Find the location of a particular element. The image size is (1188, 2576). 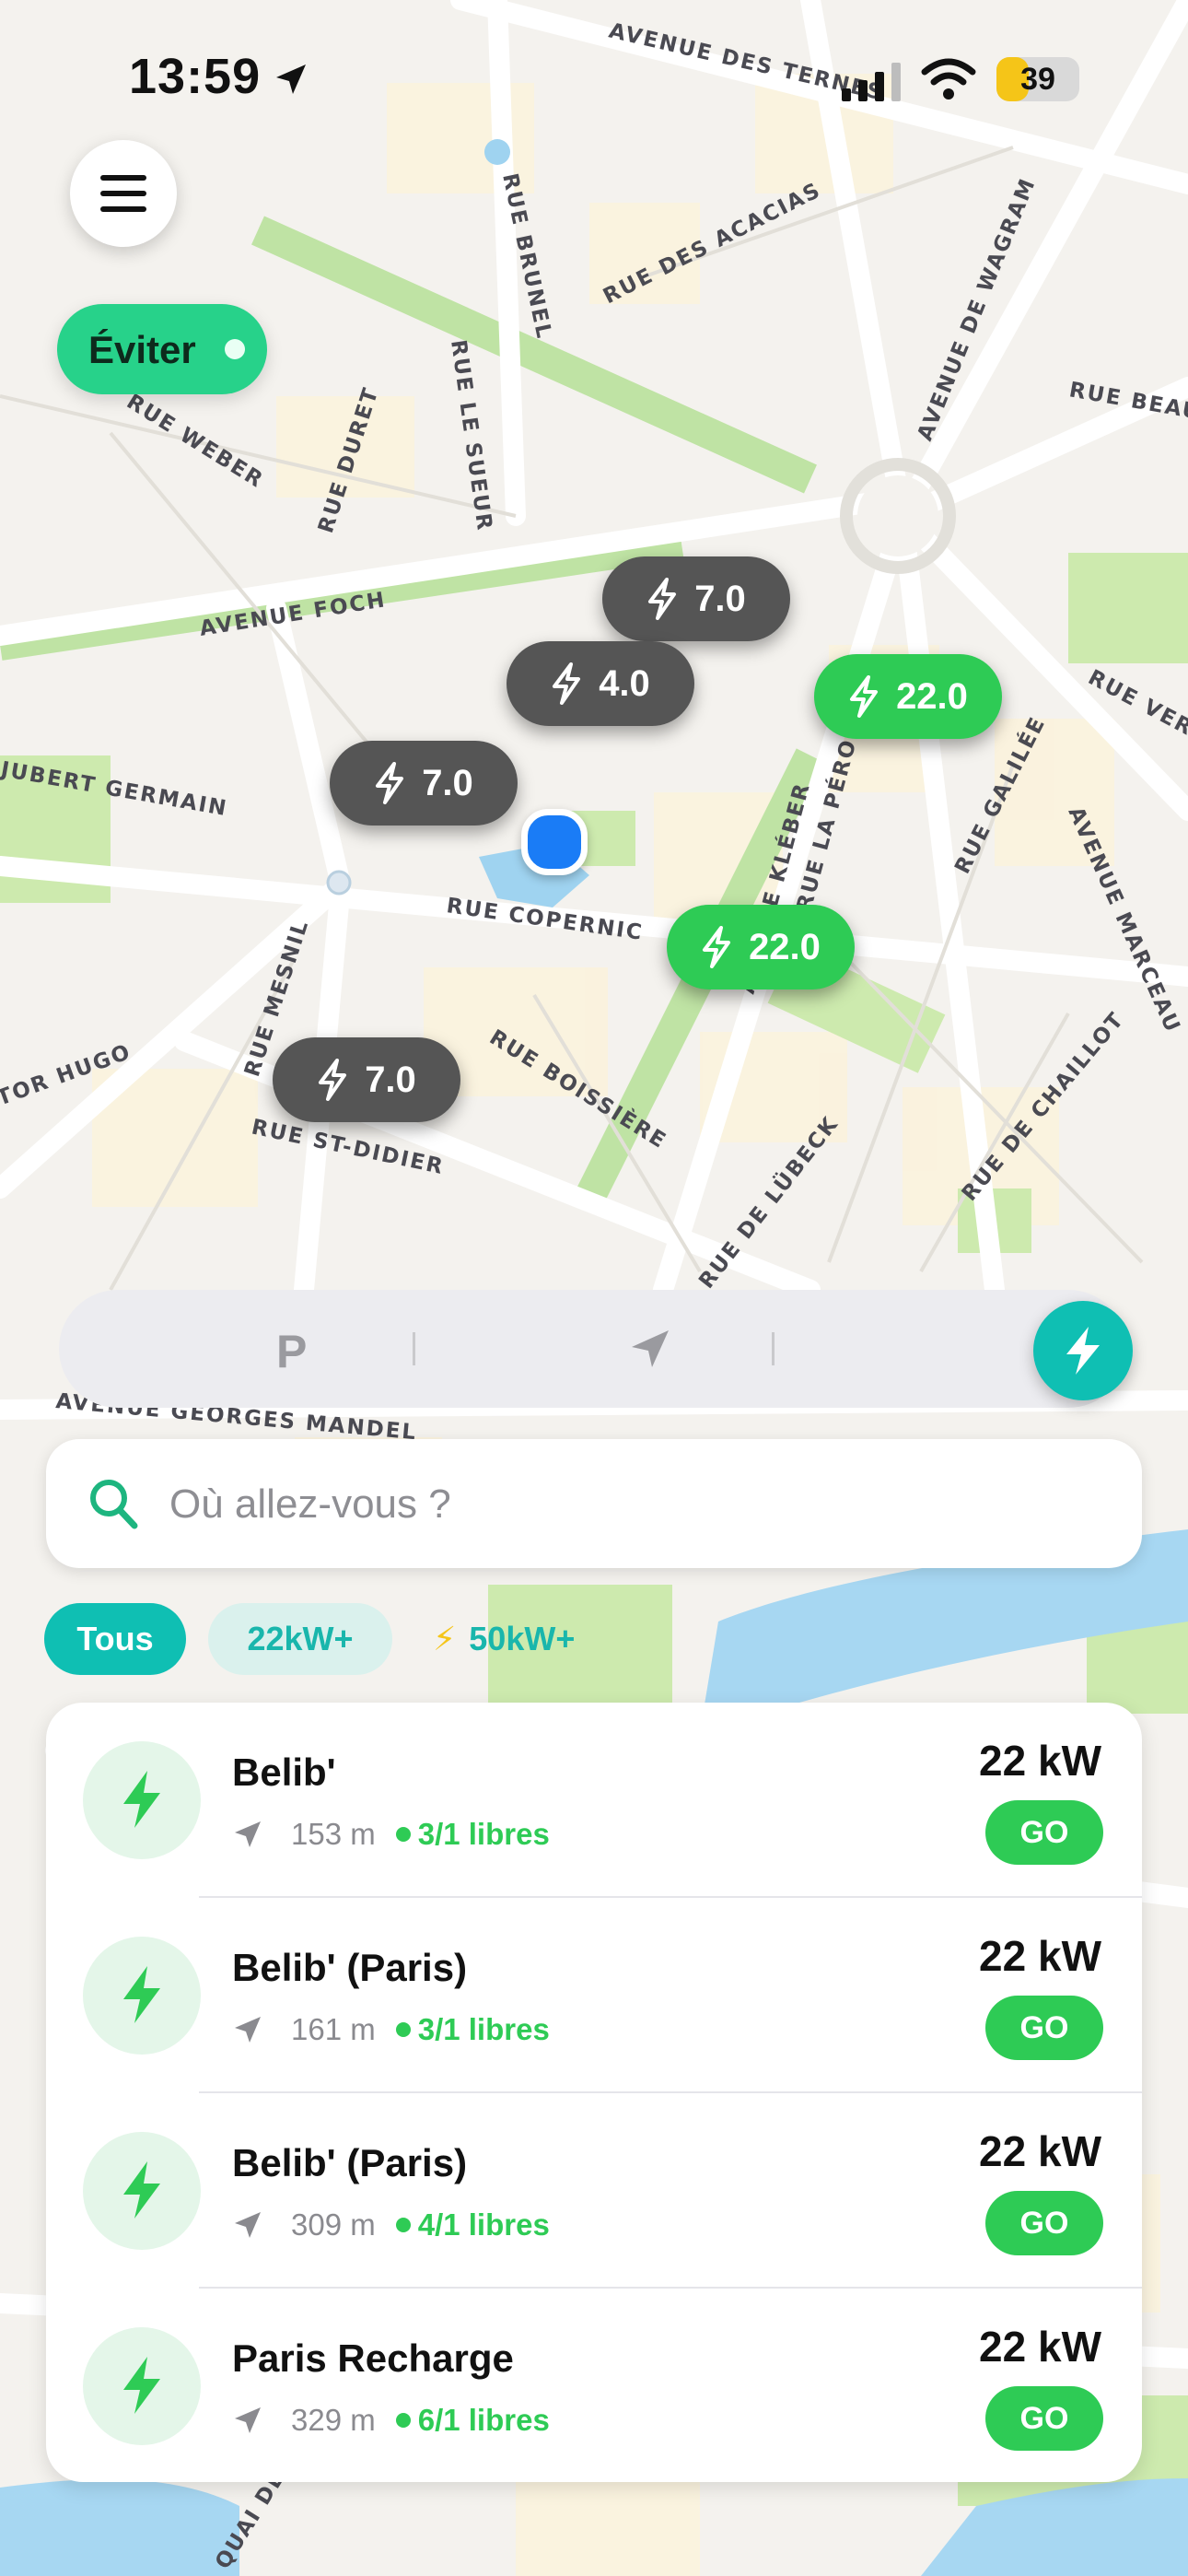

search-bar is located at coordinates (594, 1503).